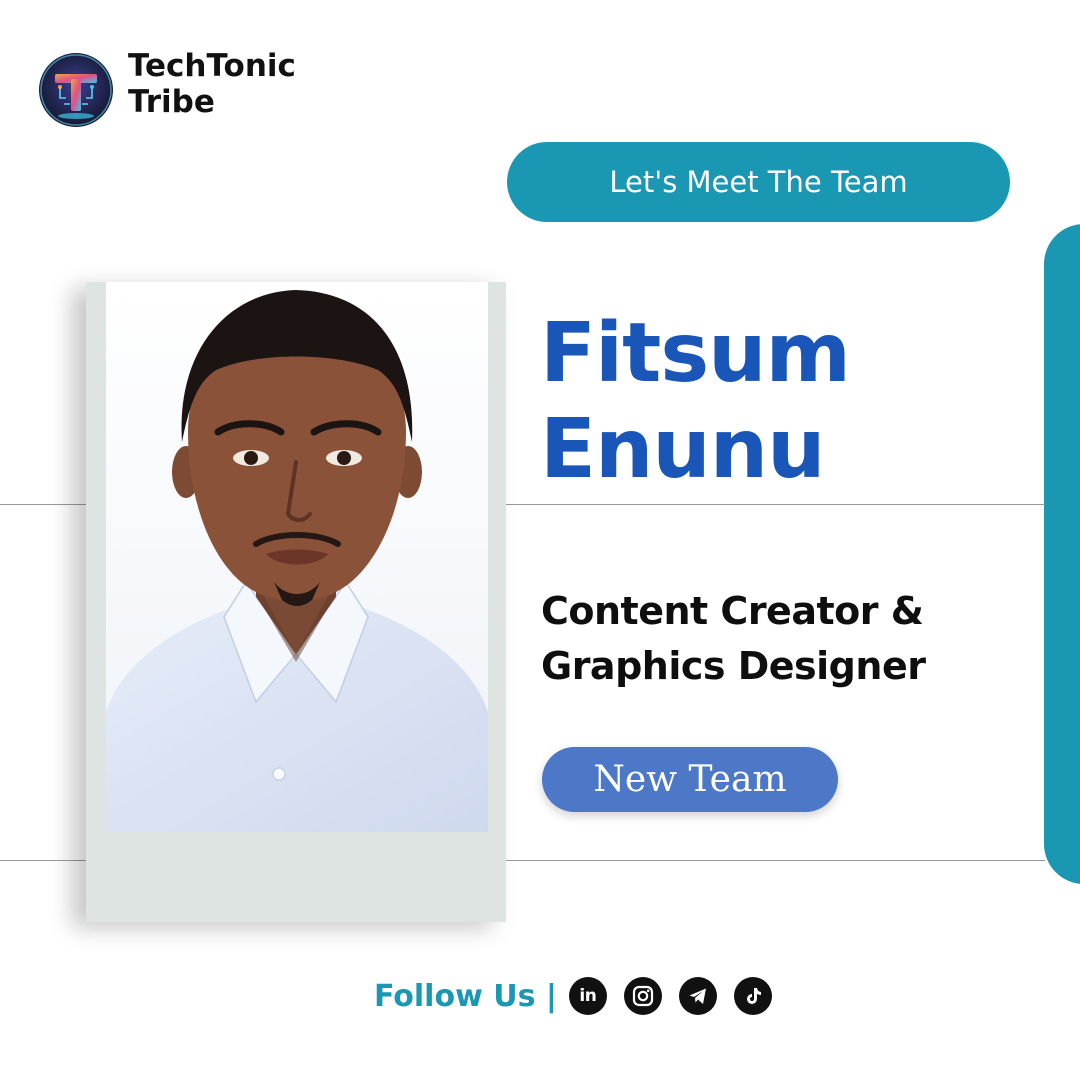 The width and height of the screenshot is (1080, 1080). Describe the element at coordinates (690, 779) in the screenshot. I see `new-team-badge: New Team` at that location.